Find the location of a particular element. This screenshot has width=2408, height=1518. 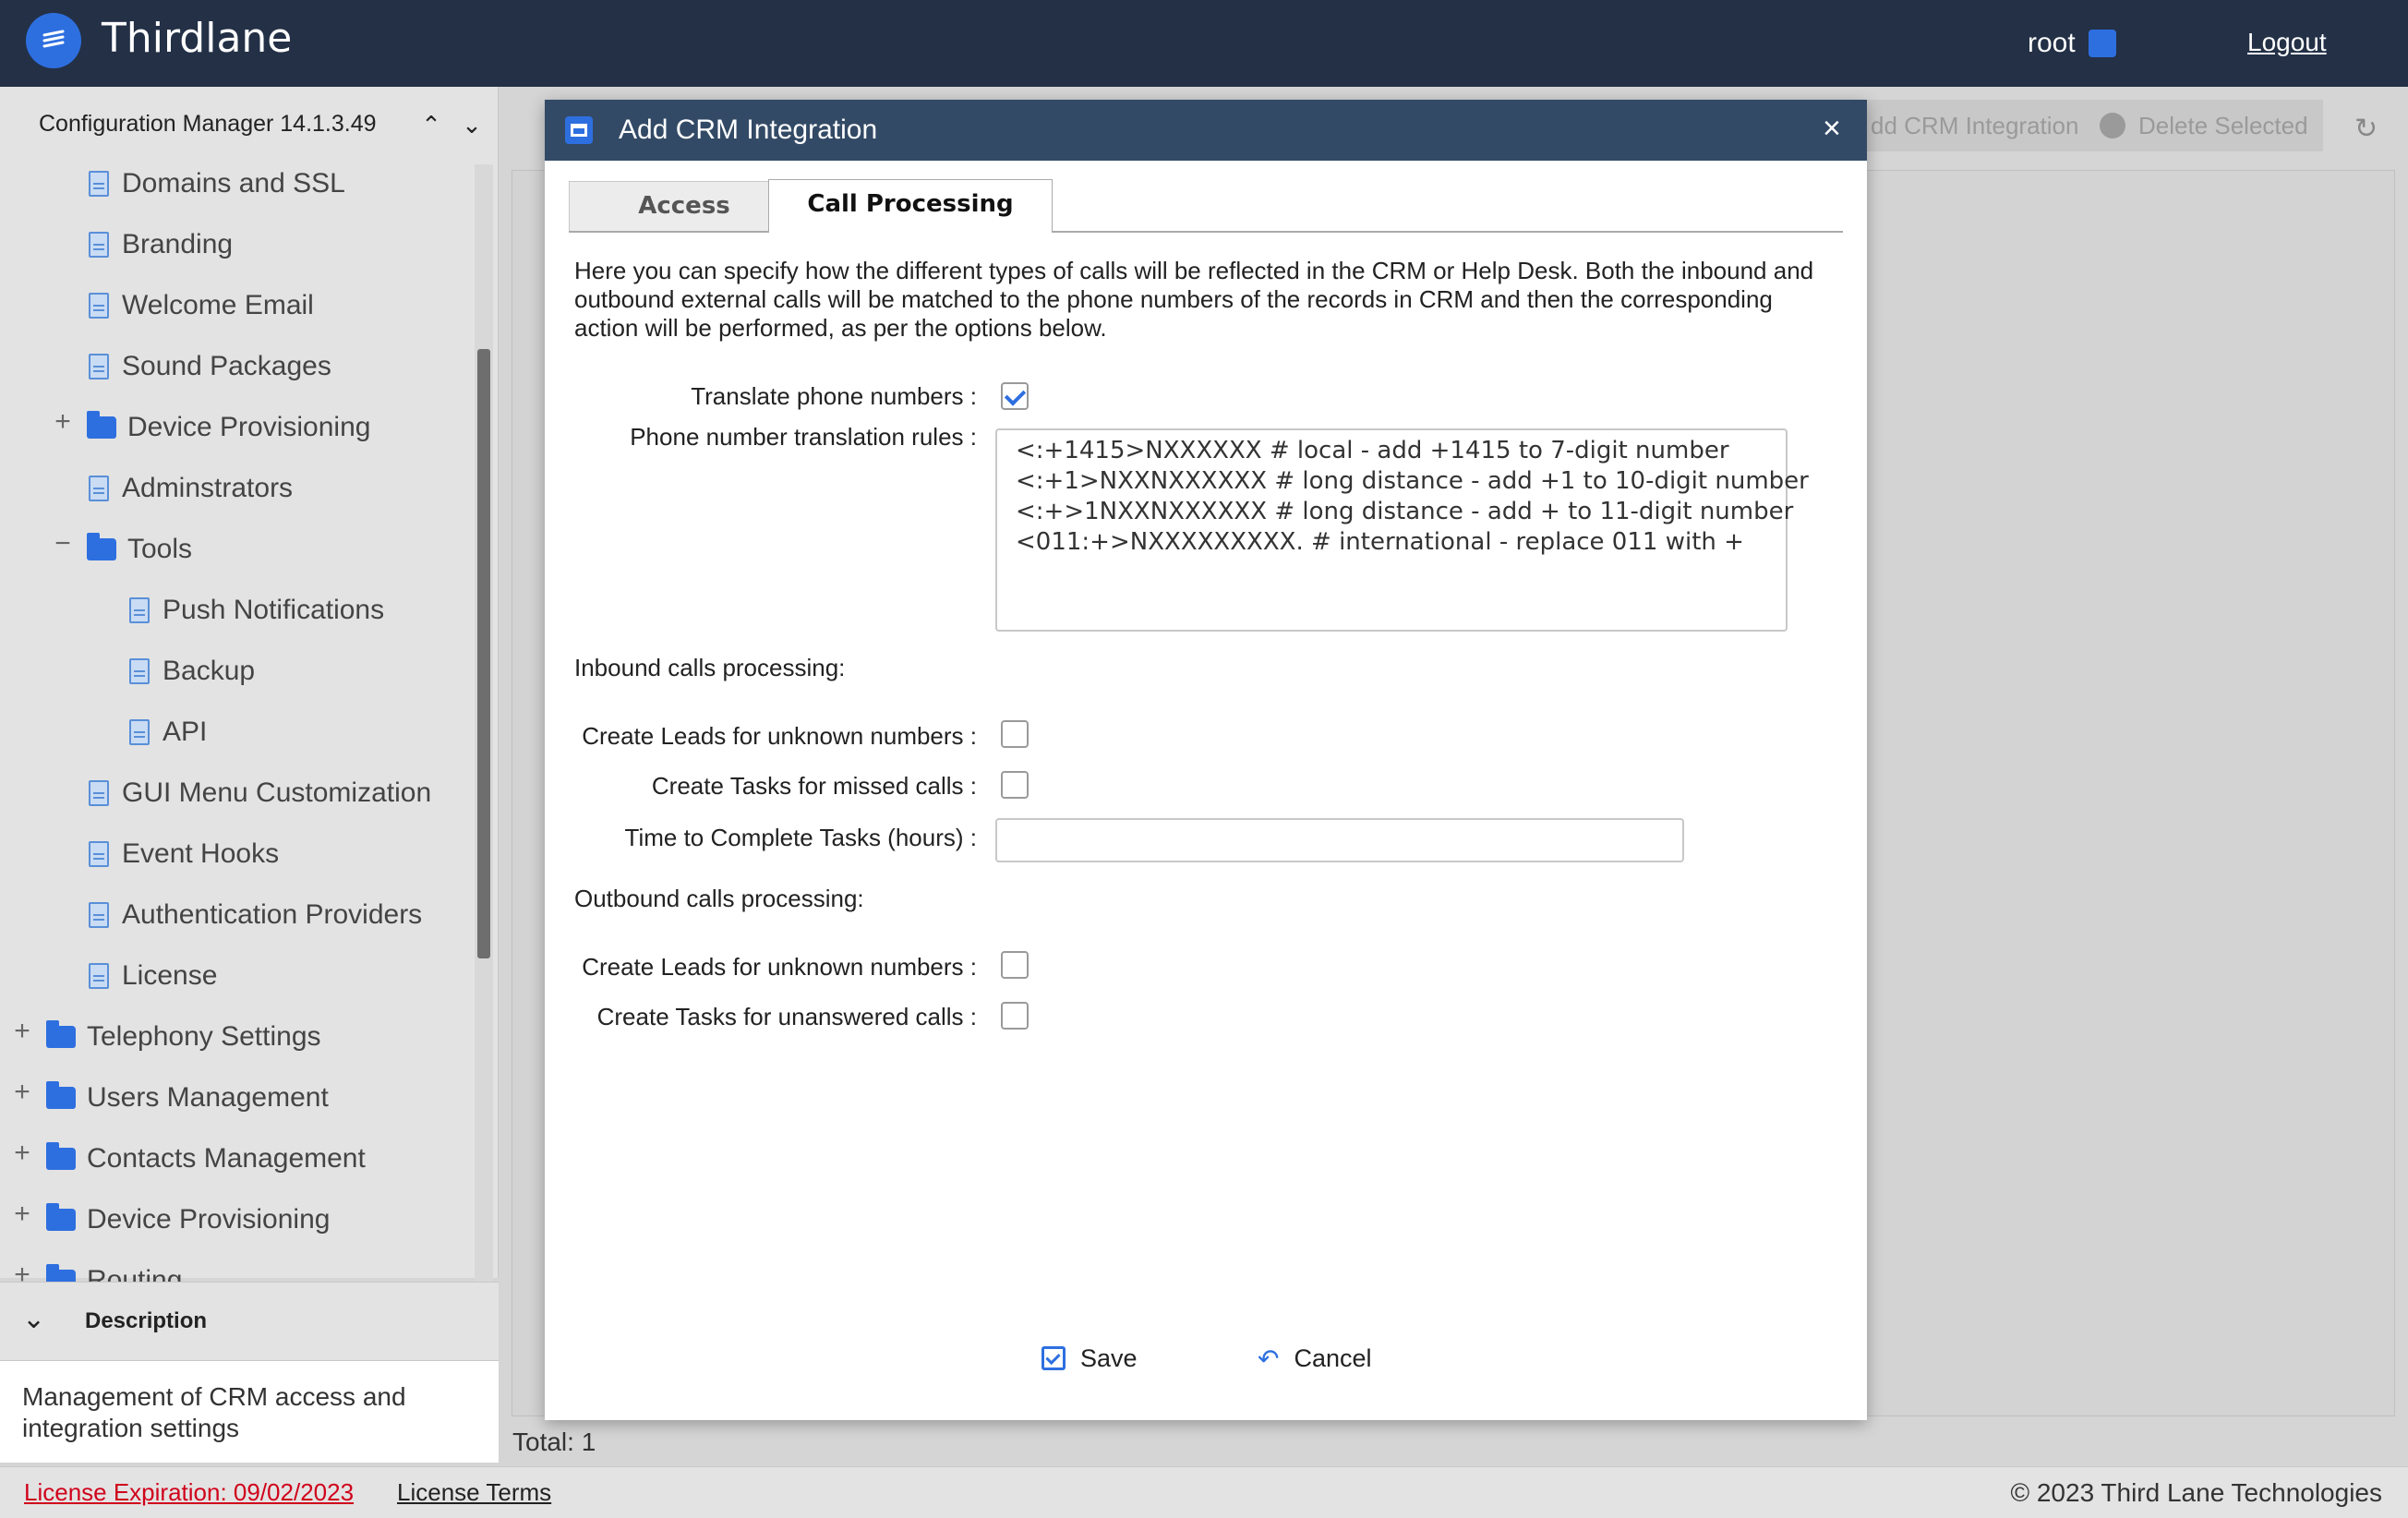

tree-item-tools: Tools is located at coordinates (139, 549).